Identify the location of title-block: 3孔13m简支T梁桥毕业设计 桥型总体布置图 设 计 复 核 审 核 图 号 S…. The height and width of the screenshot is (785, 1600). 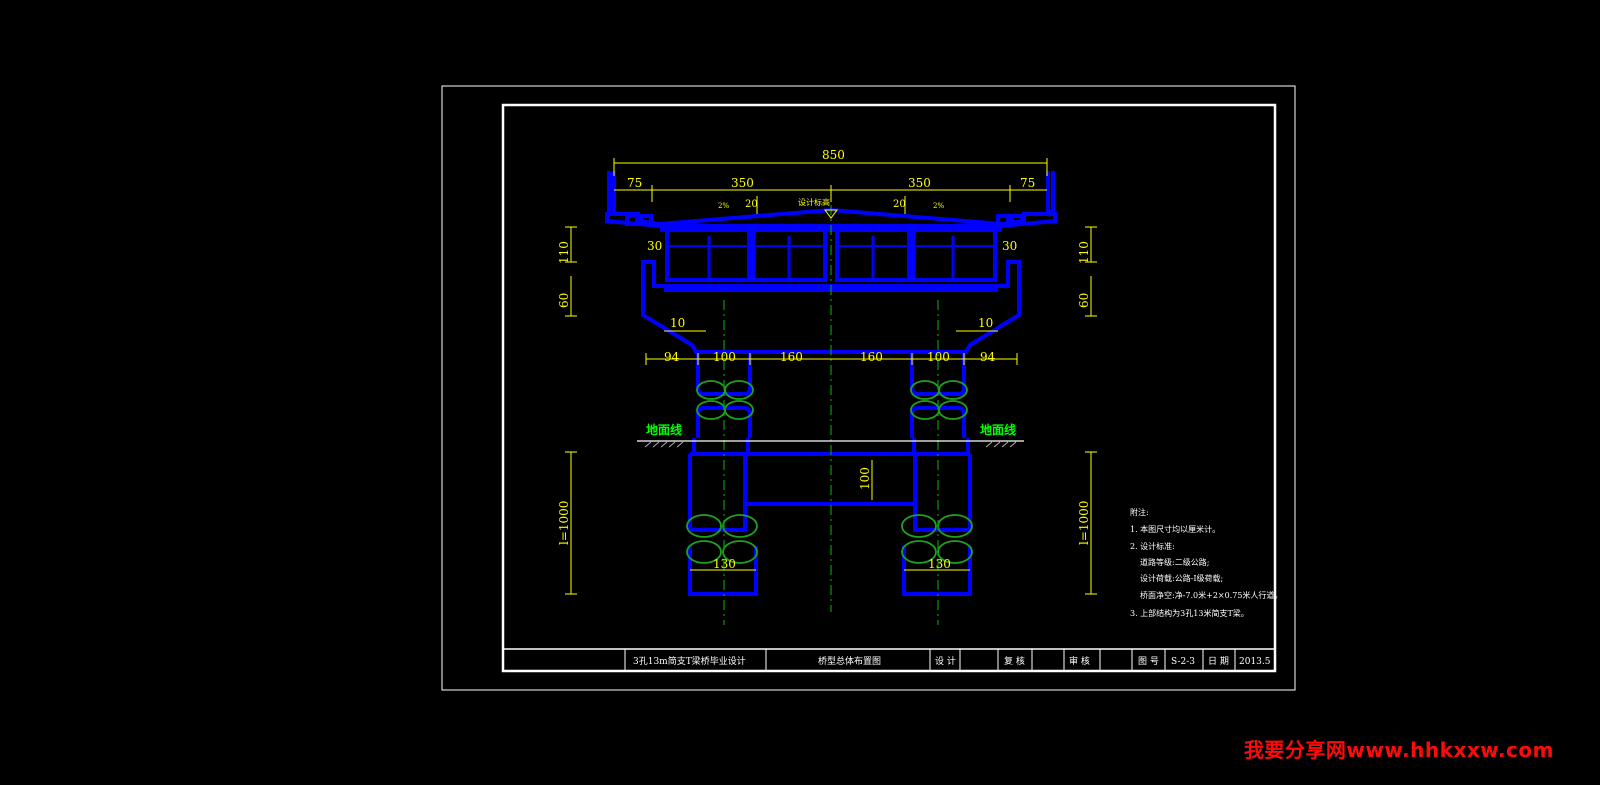
(889, 660).